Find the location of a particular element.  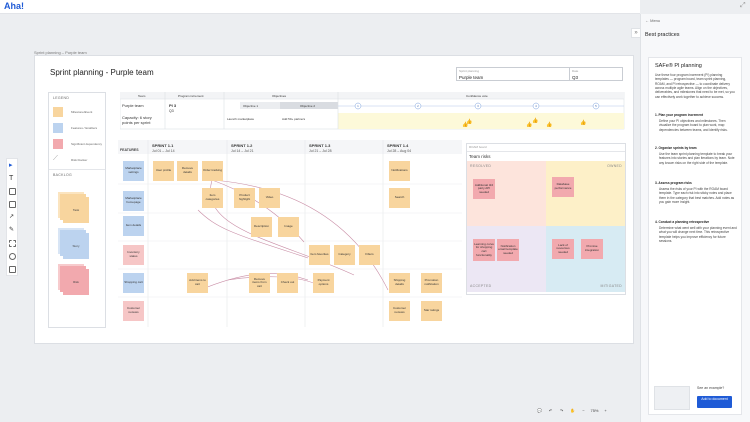

collapse-panel-icon: » is located at coordinates (636, 33).